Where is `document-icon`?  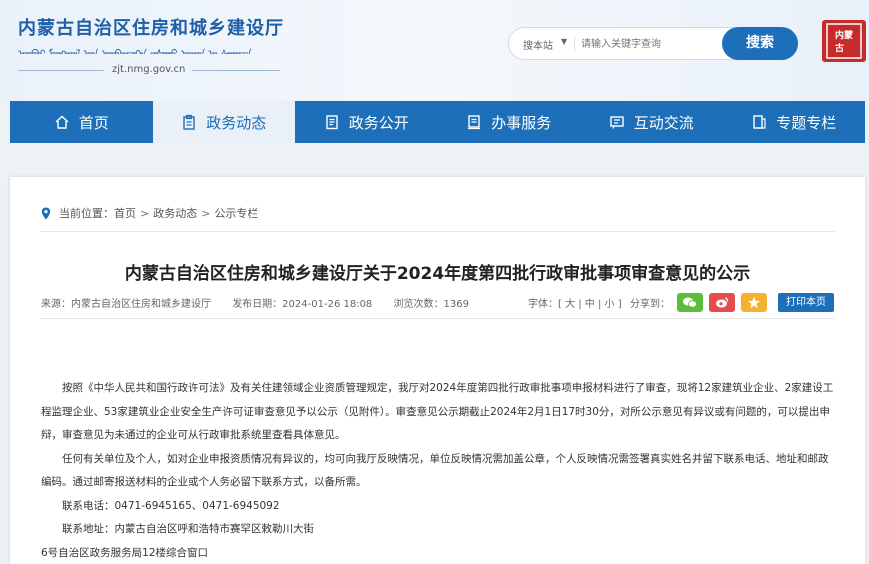 document-icon is located at coordinates (332, 122).